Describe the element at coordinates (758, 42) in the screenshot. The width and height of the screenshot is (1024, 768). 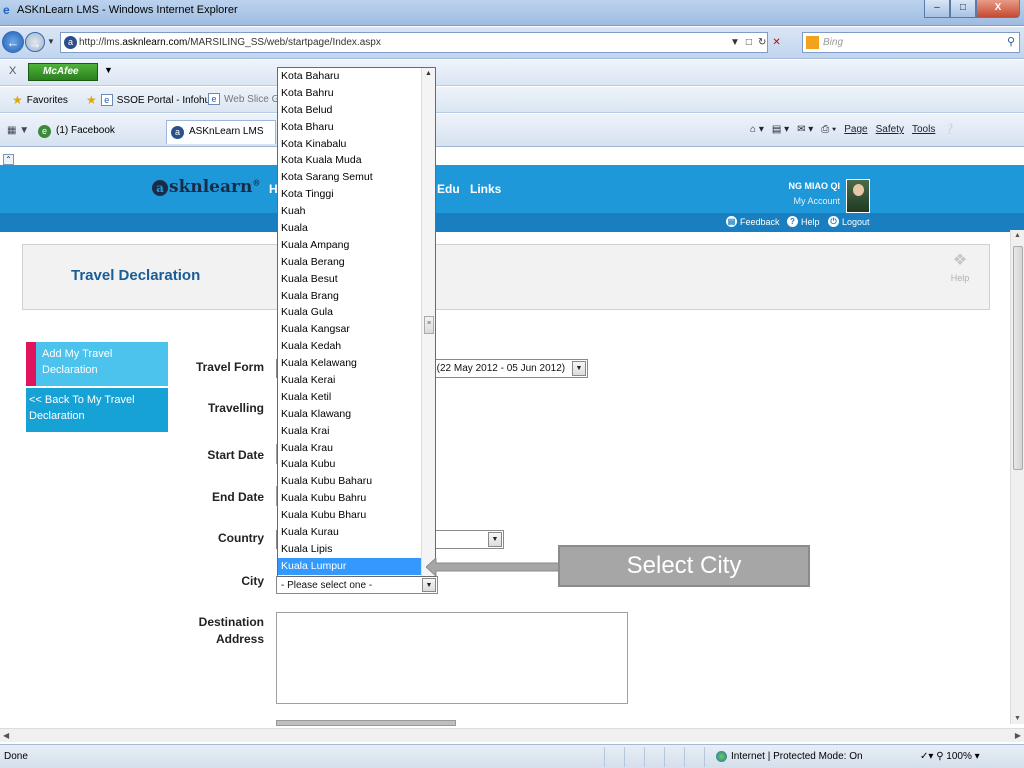
I see `address-tools: ▼□↻✕` at that location.